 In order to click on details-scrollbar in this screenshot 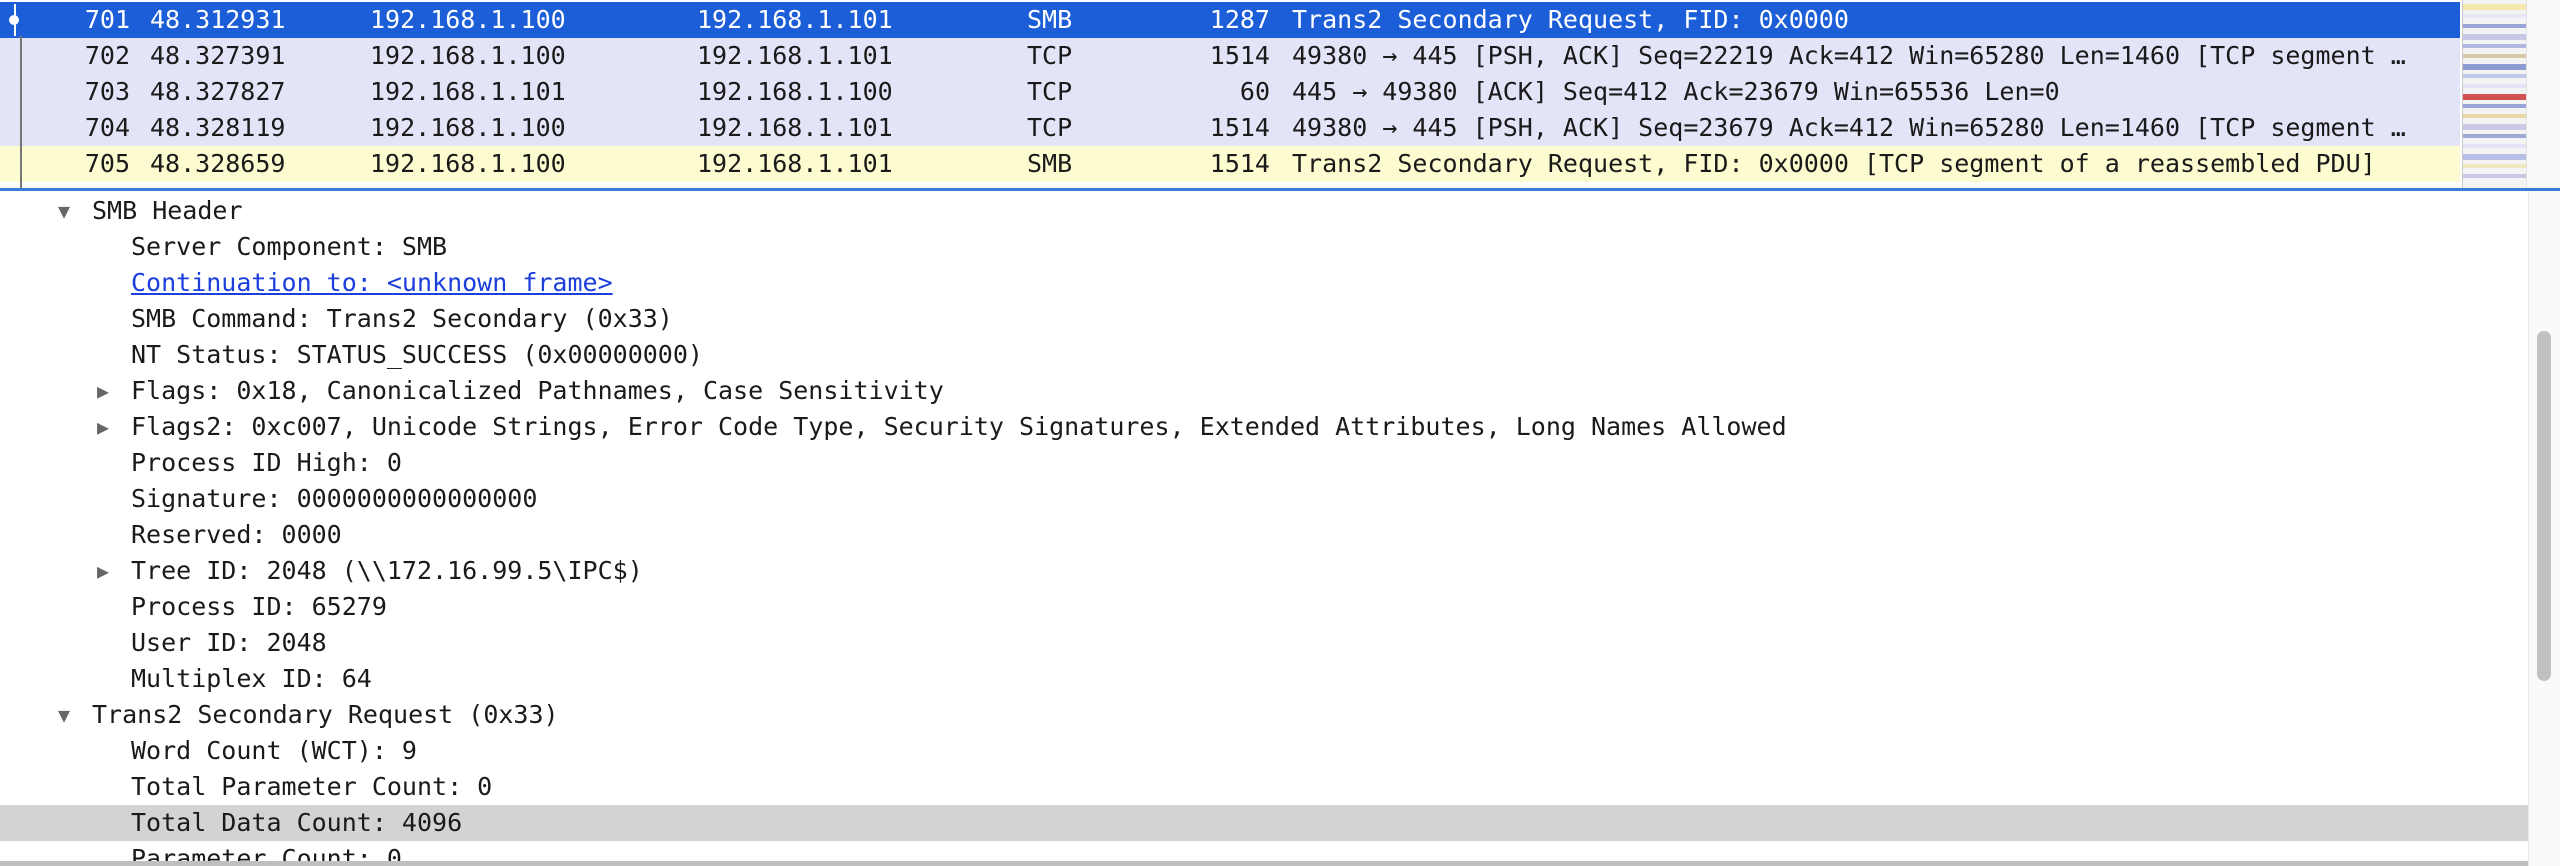, I will do `click(2544, 528)`.